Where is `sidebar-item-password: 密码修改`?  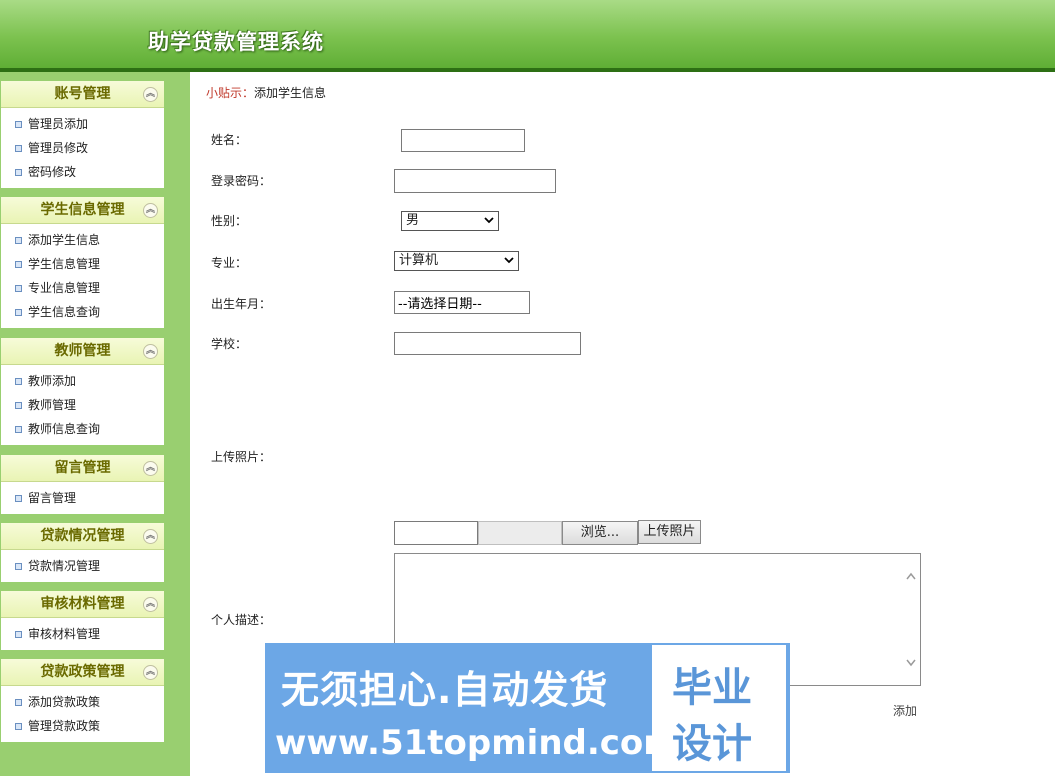 sidebar-item-password: 密码修改 is located at coordinates (82, 172).